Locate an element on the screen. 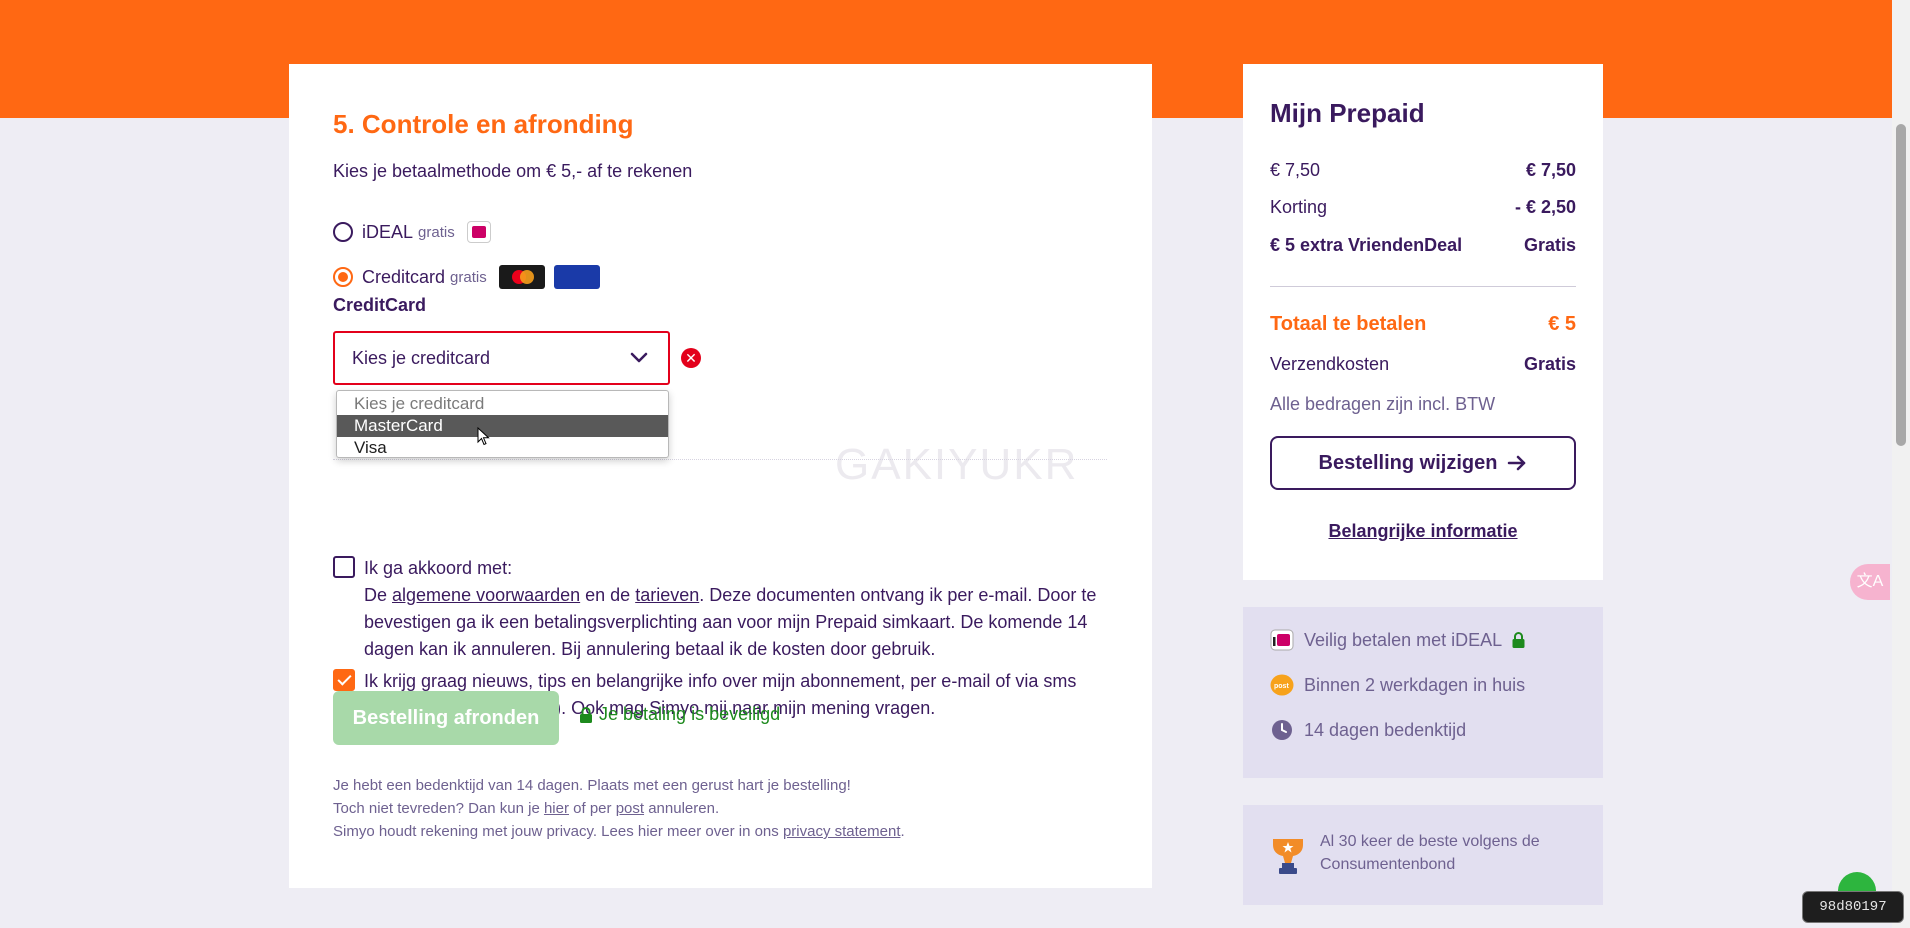 Image resolution: width=1910 pixels, height=928 pixels. creditcard-label: Creditcard is located at coordinates (404, 276).